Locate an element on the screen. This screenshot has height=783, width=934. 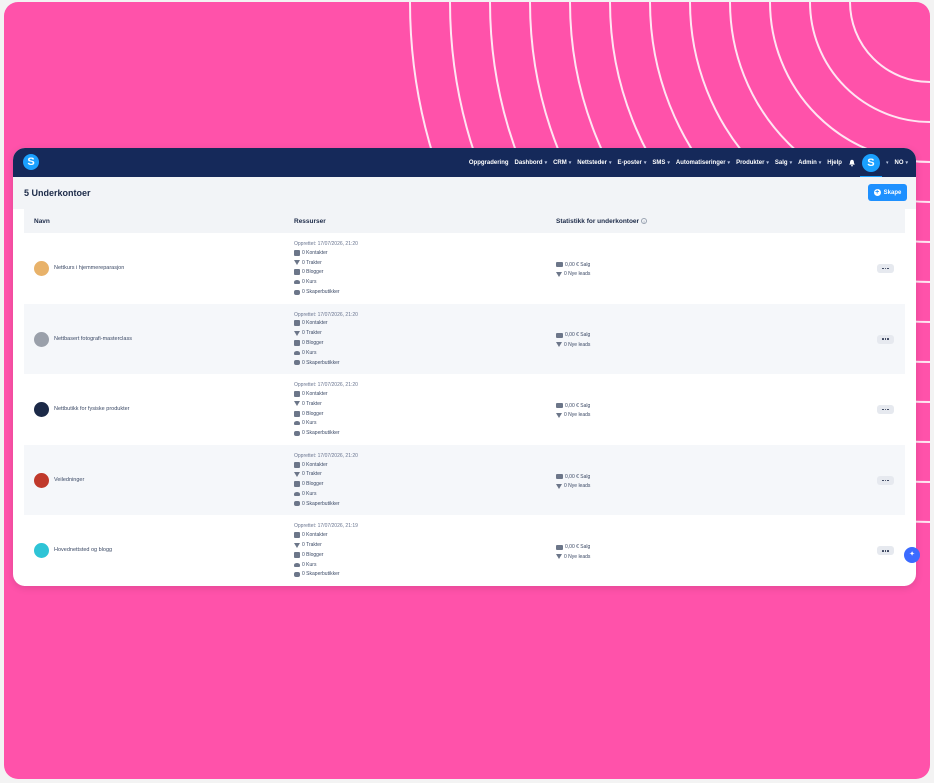
nav-item-admin: Admin ▾ is located at coordinates (809, 163).